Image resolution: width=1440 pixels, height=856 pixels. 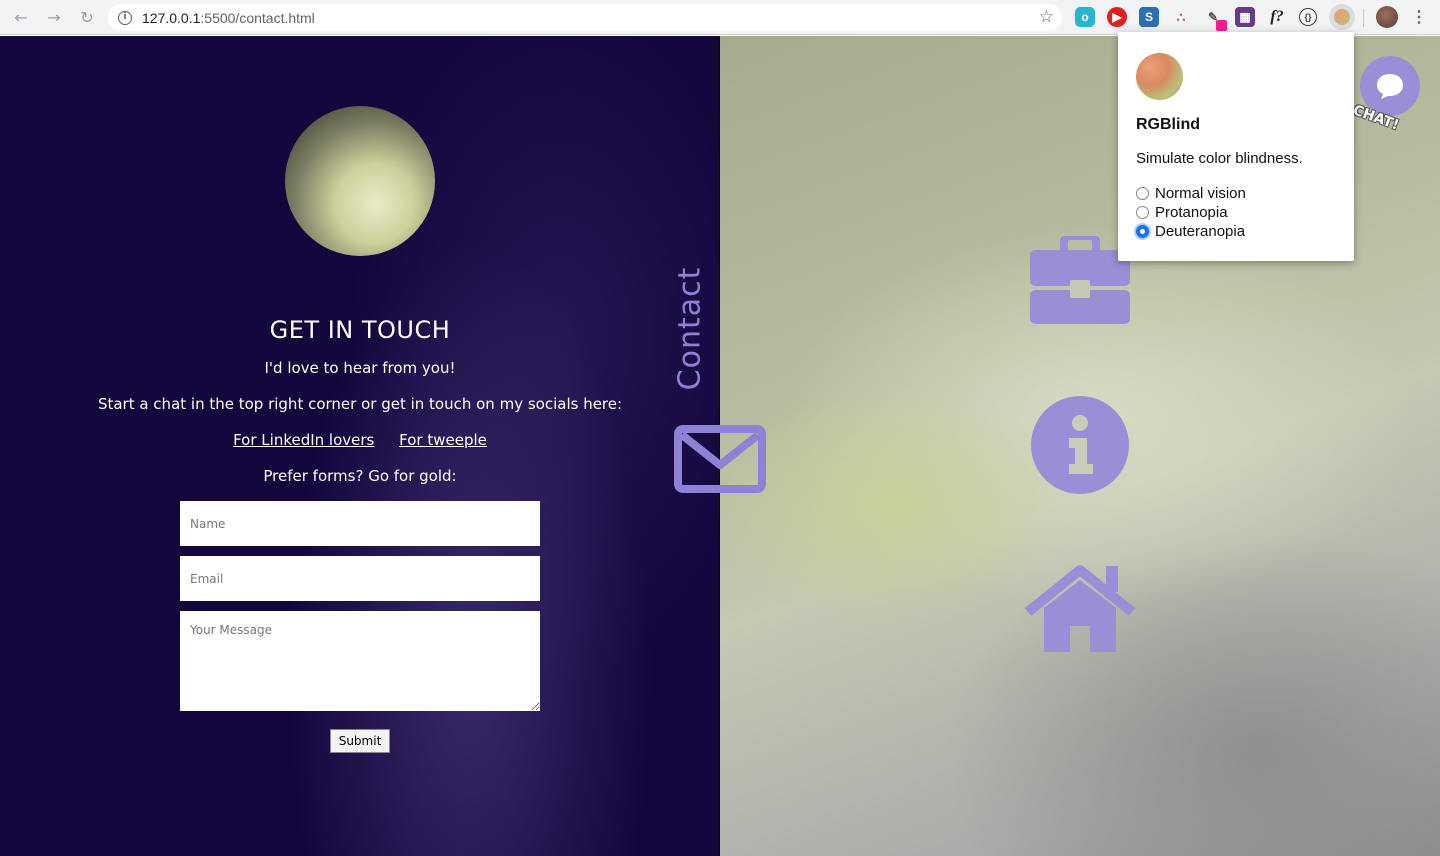 I want to click on forms-text: Prefer forms? Go for gold:, so click(x=360, y=476).